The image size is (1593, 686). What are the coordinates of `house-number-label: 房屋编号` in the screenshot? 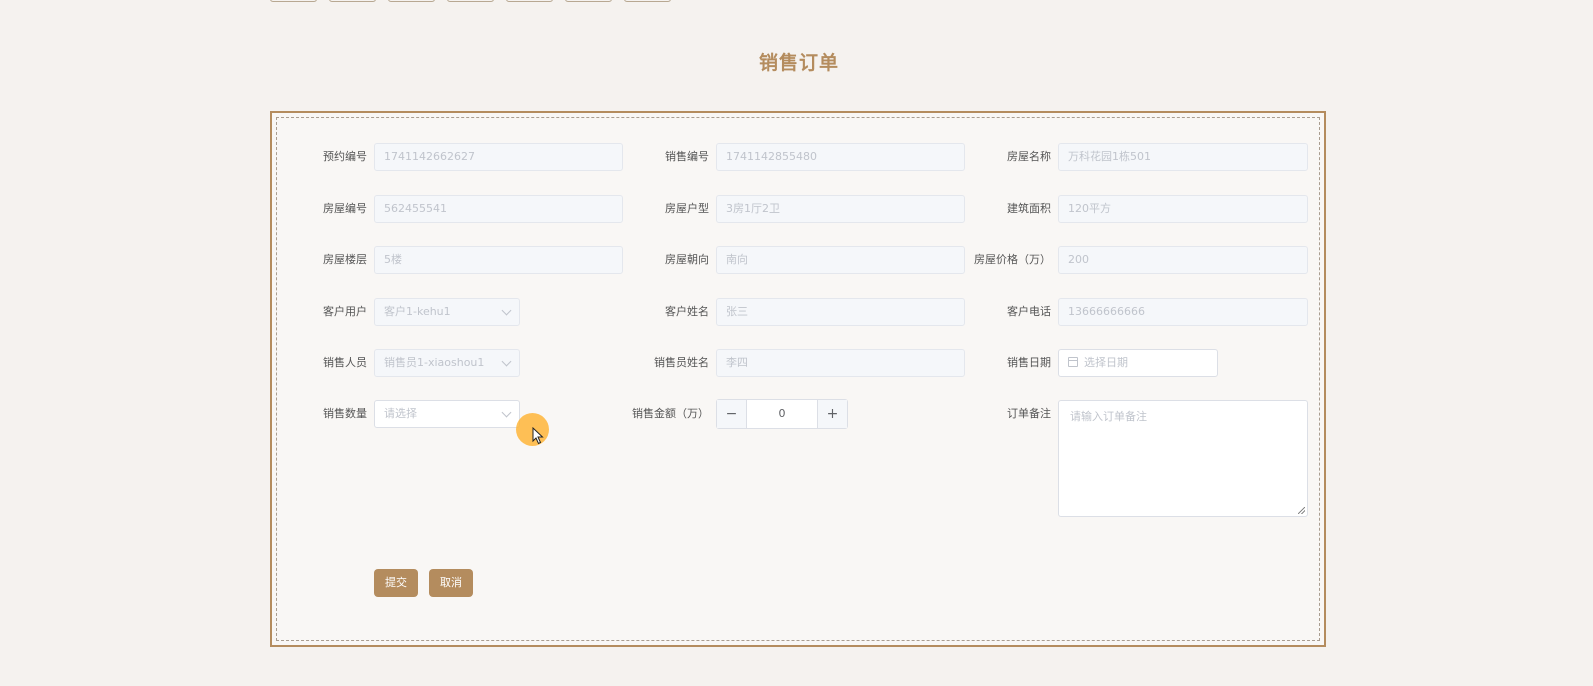 It's located at (345, 208).